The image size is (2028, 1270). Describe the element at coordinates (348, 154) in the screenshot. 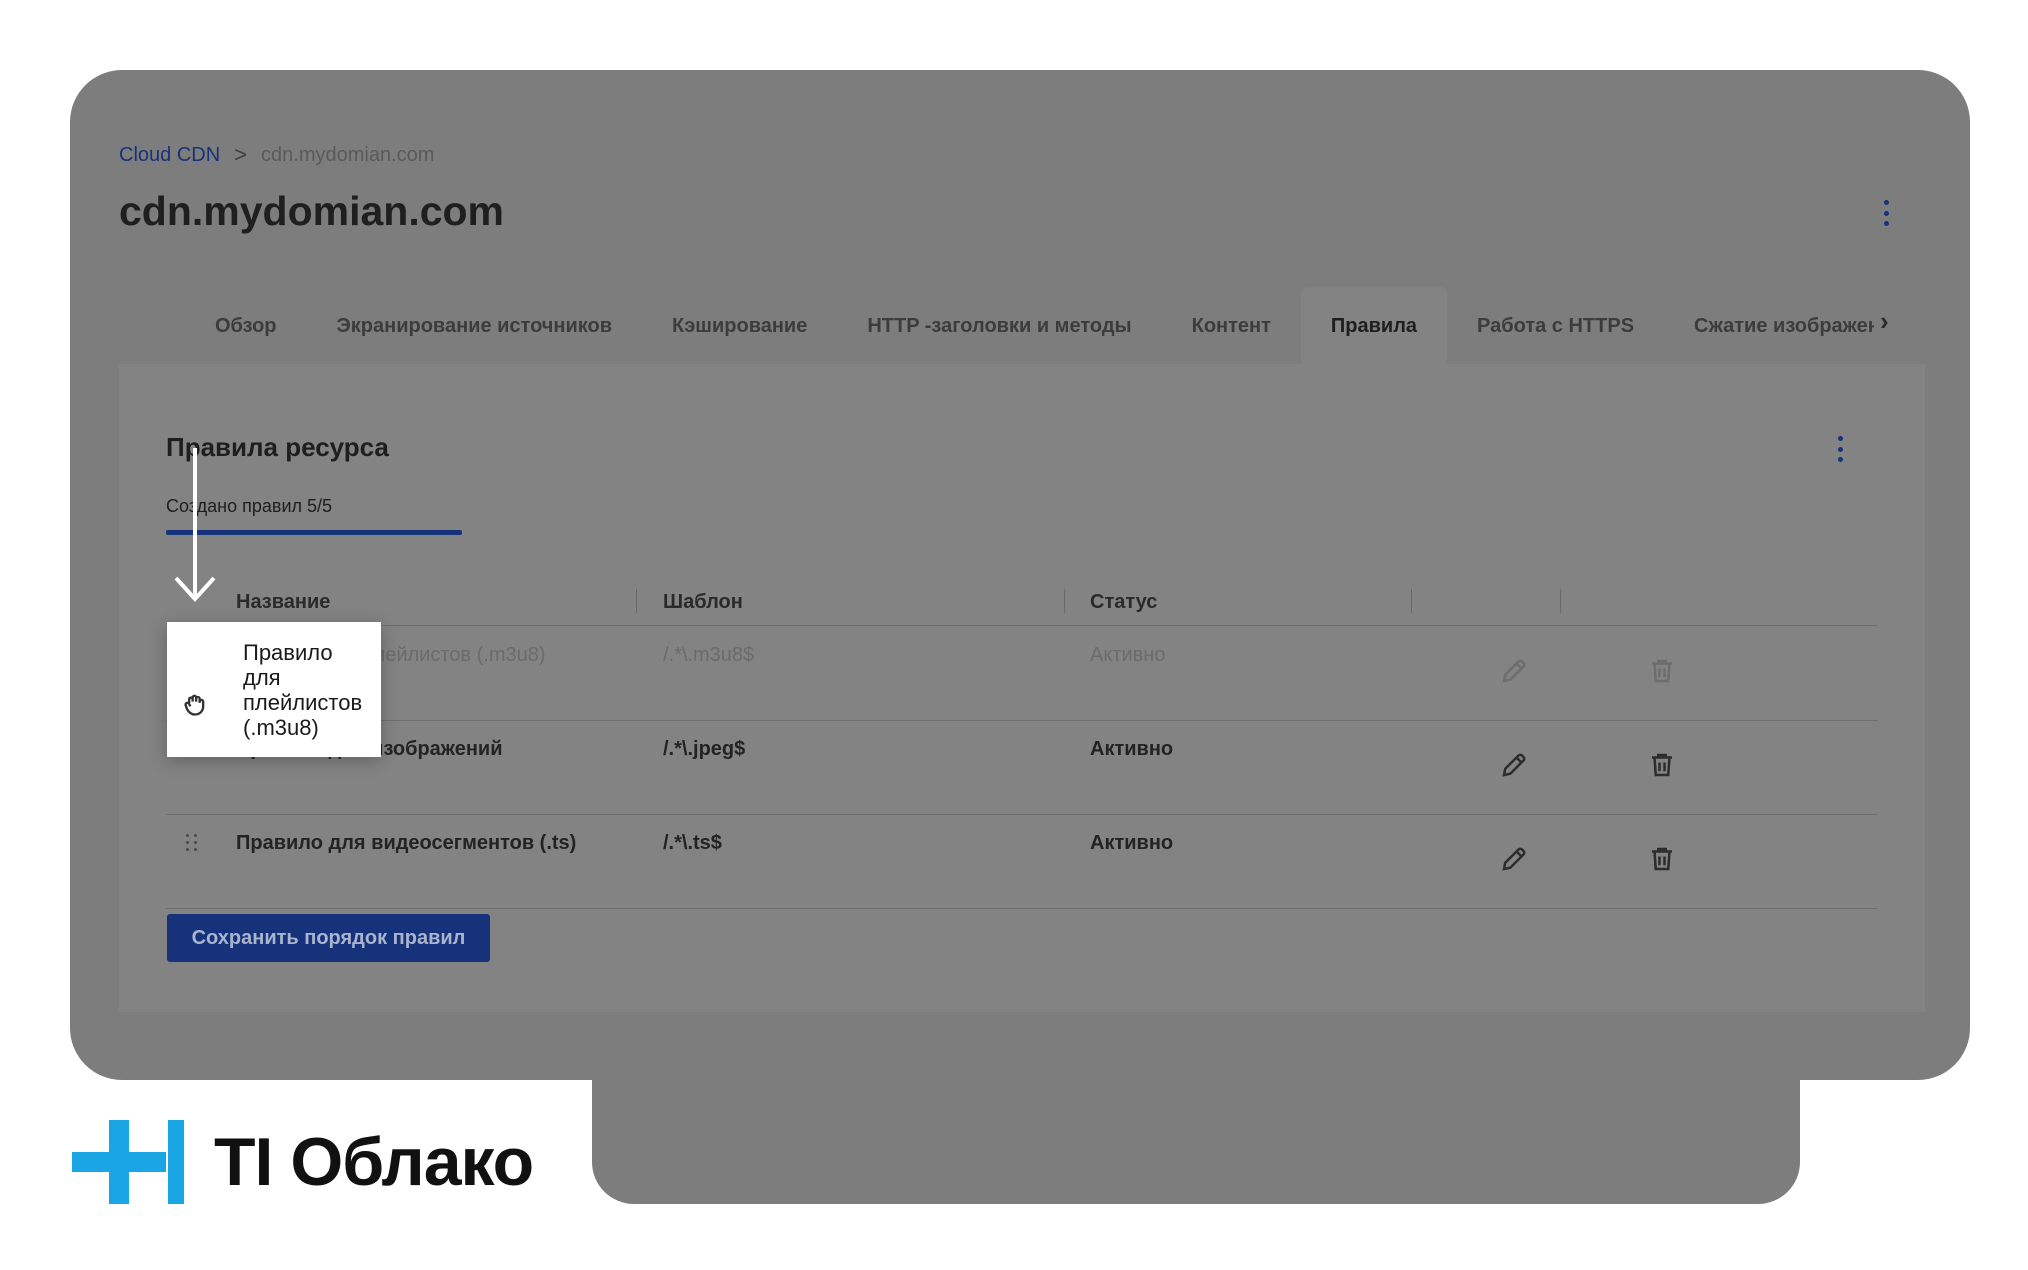

I see `breadcrumb-current: cdn.mydomian.com` at that location.